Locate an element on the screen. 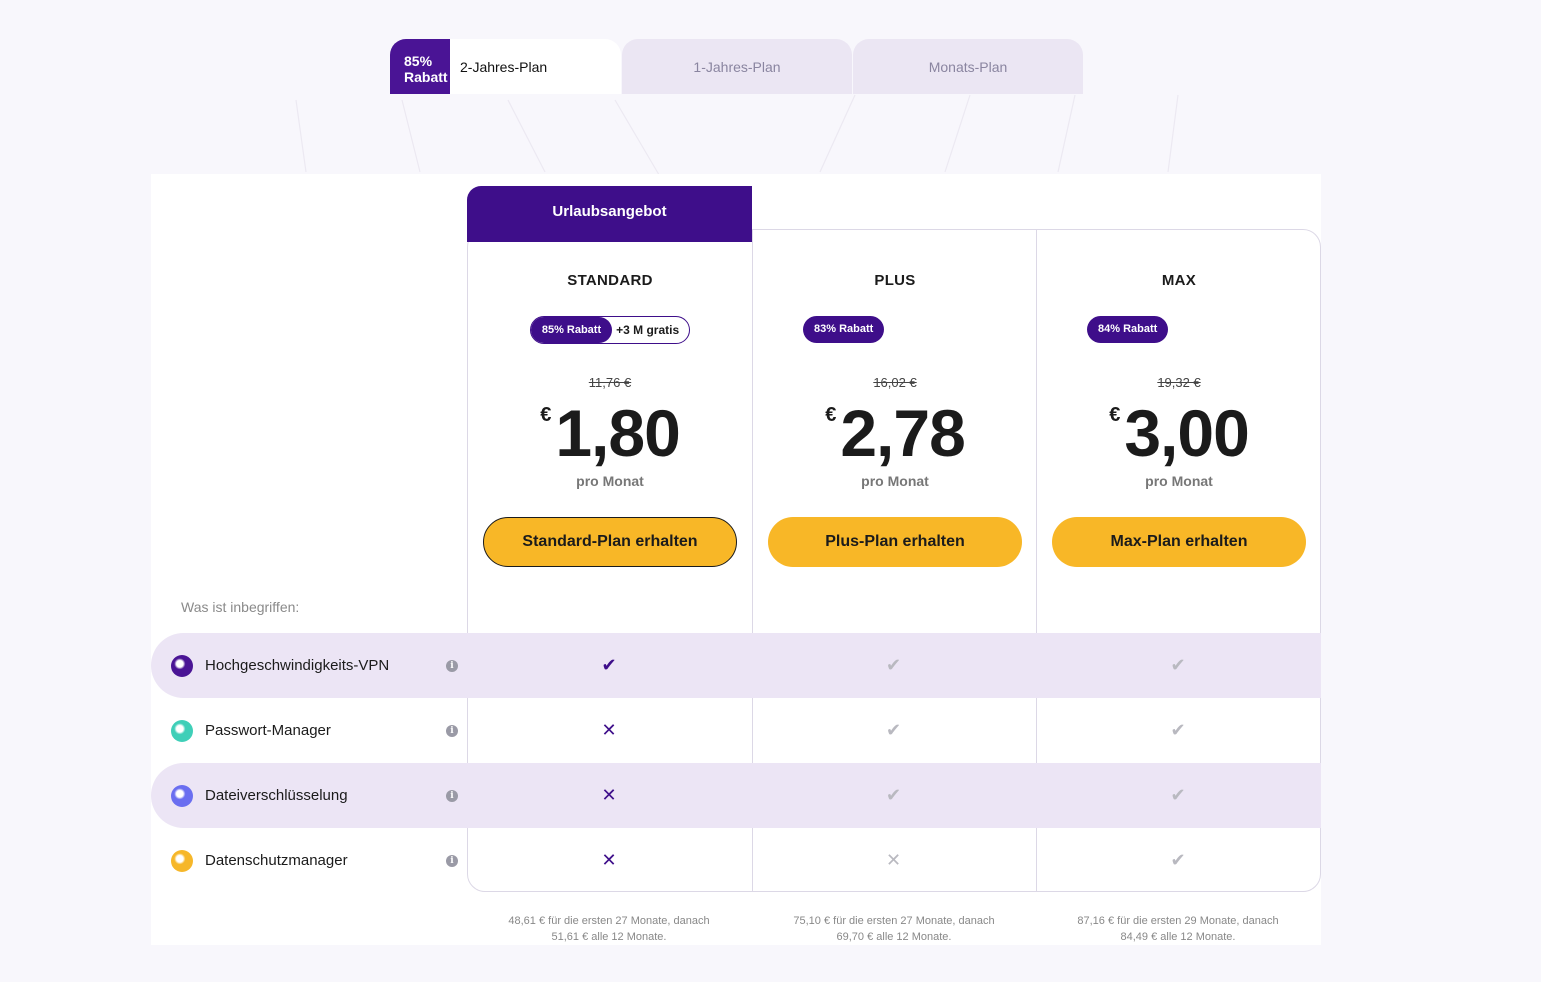  get-max-plan-button: Max-Plan erhalten is located at coordinates (1179, 542).